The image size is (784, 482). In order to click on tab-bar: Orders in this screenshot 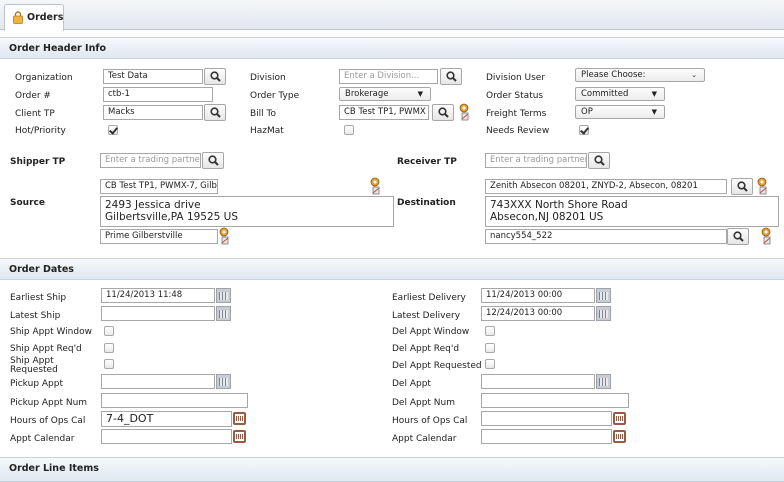, I will do `click(392, 15)`.